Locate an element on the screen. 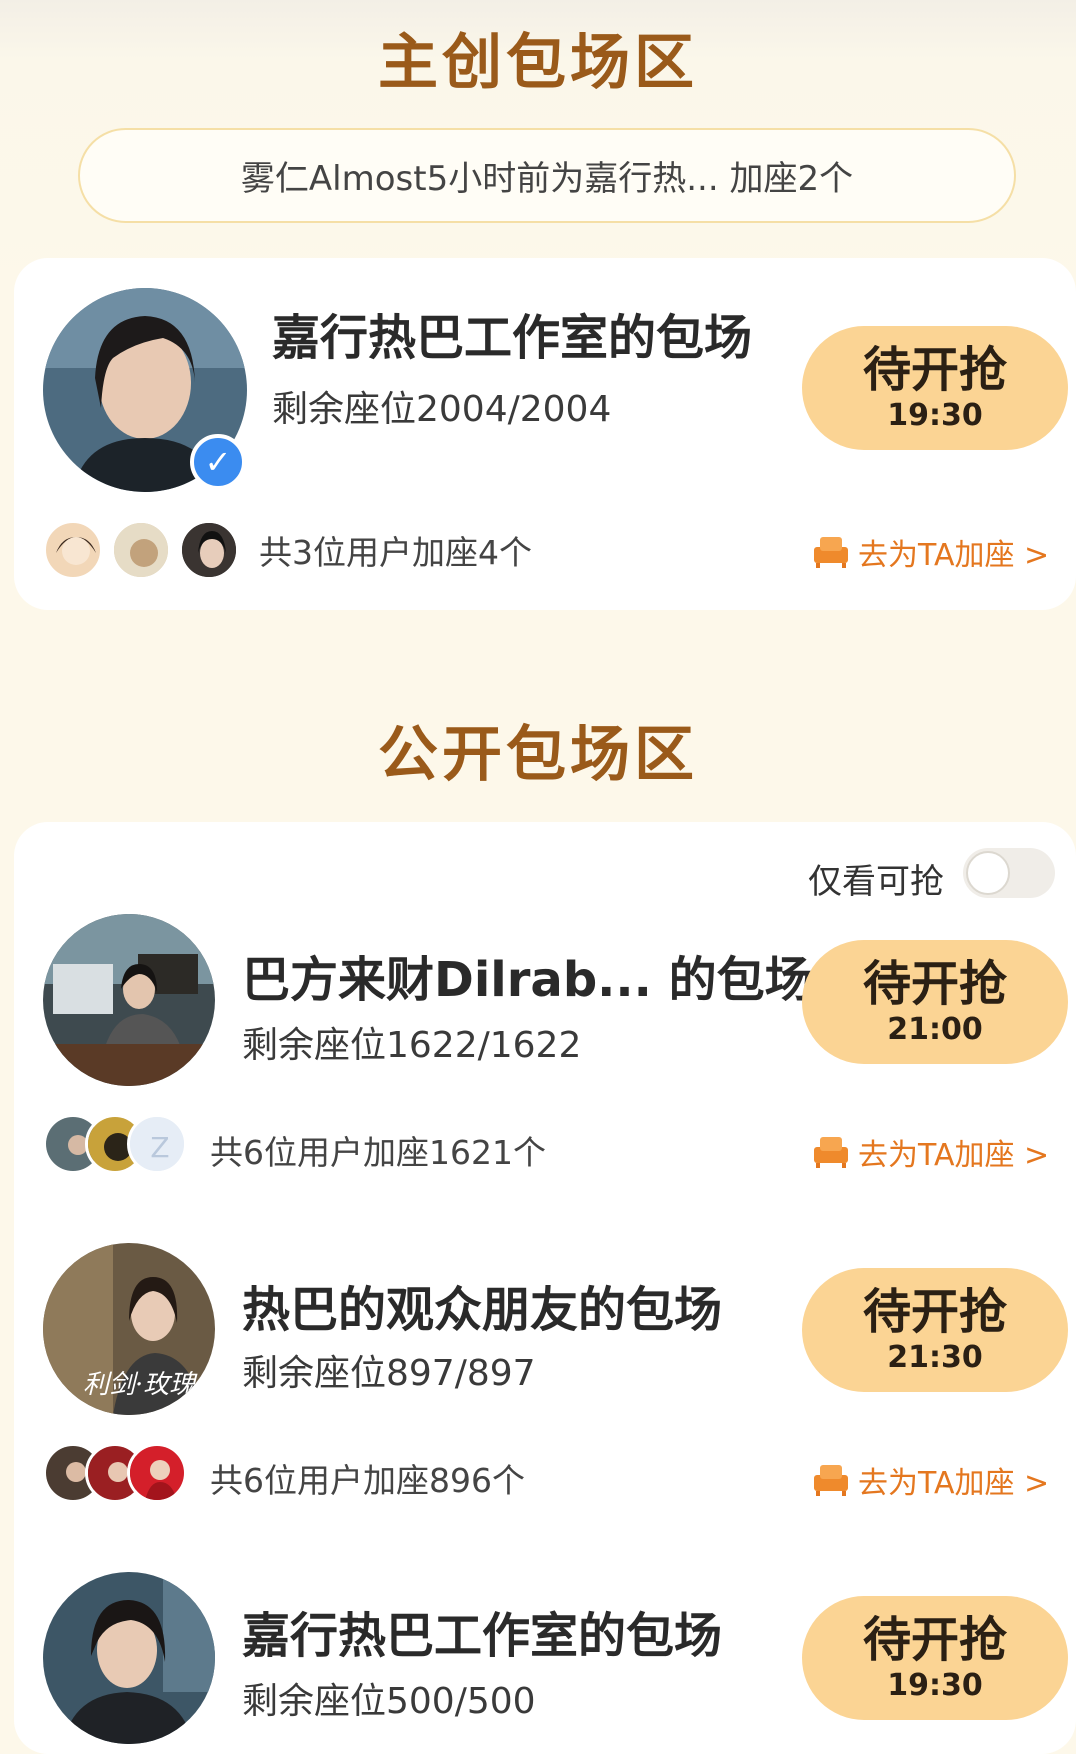 Image resolution: width=1076 pixels, height=1754 pixels. seats-remaining: 剩余座位897/897 is located at coordinates (389, 1373).